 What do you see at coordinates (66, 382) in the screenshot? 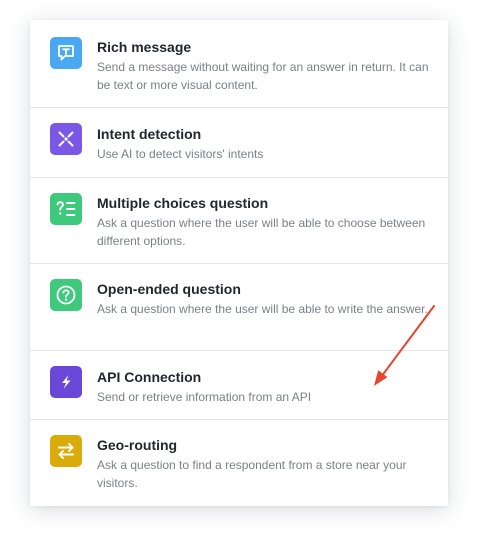
I see `lightning-icon` at bounding box center [66, 382].